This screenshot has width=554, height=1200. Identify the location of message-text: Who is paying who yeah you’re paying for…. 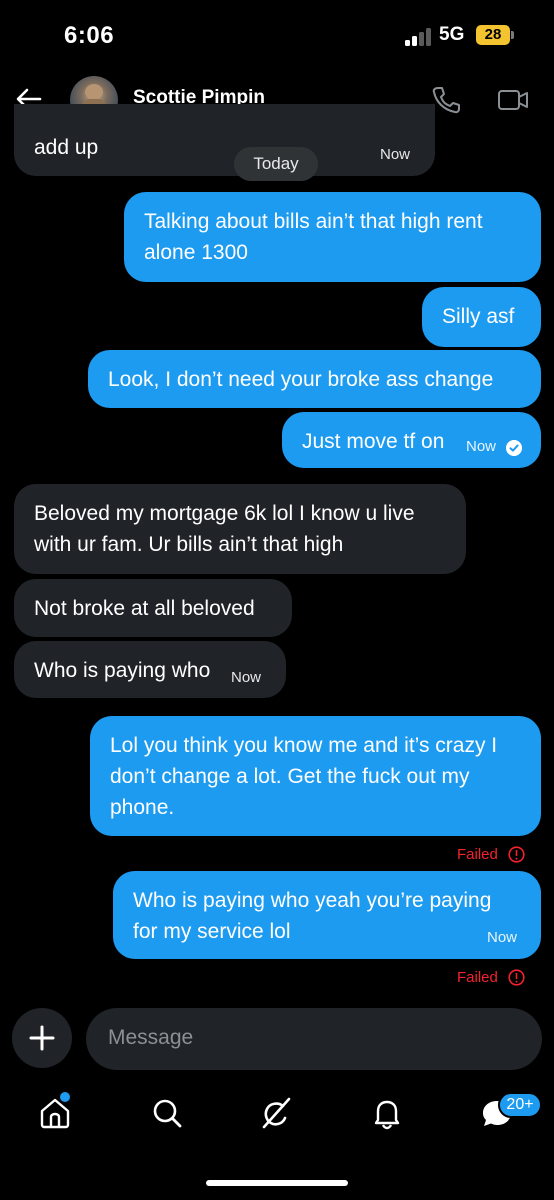
(312, 916).